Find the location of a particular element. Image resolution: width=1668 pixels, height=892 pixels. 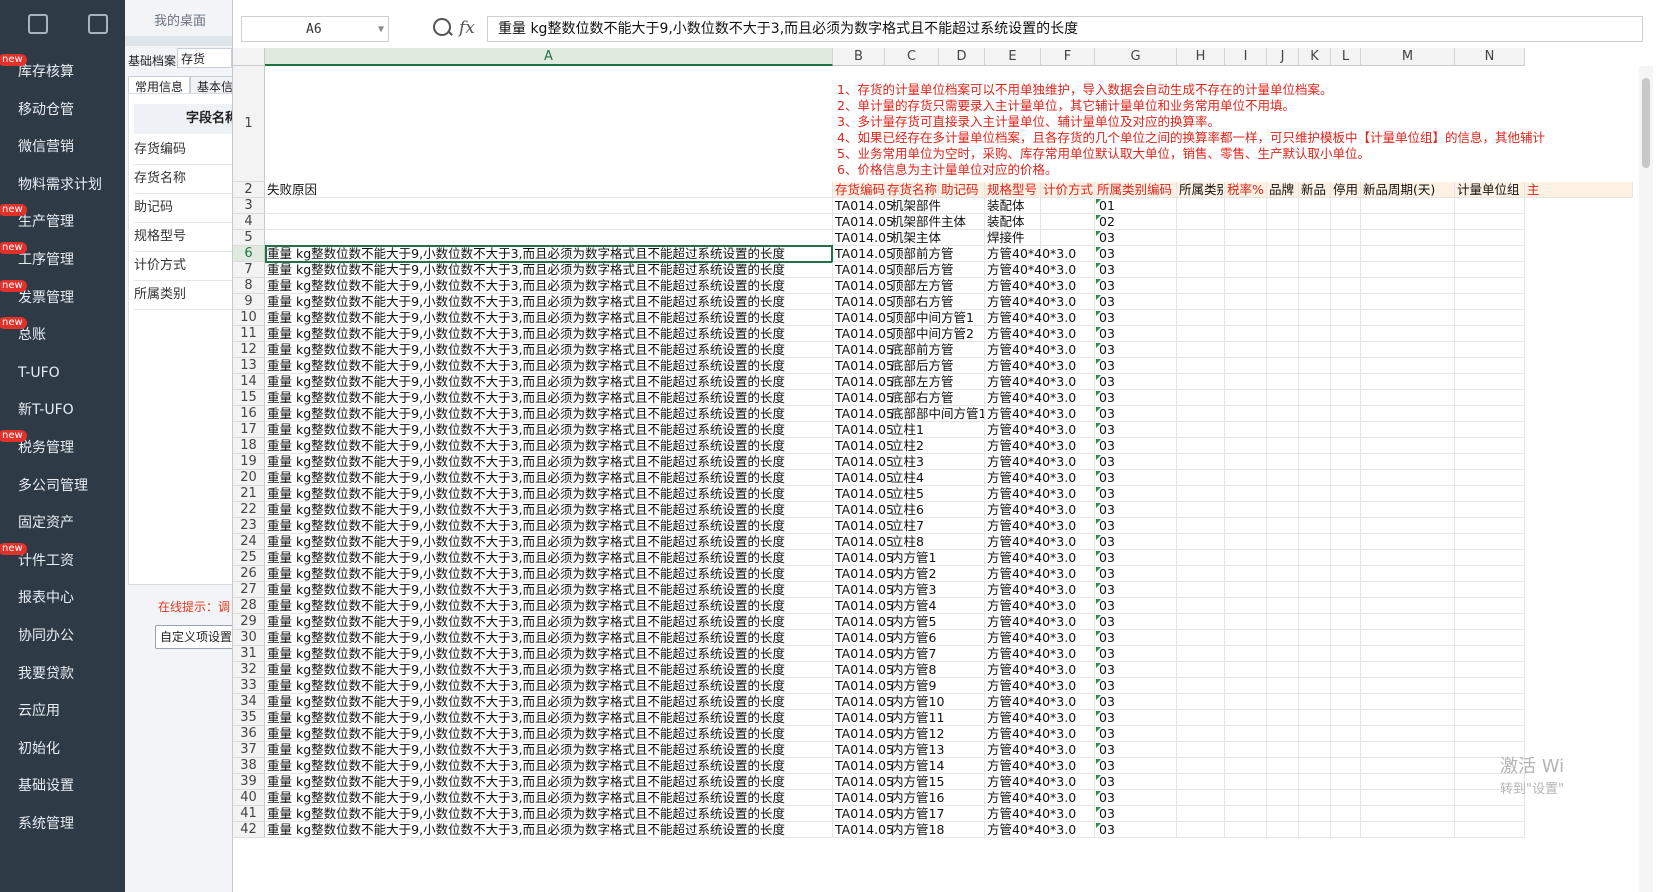

archive-select: 存货 is located at coordinates (204, 58).